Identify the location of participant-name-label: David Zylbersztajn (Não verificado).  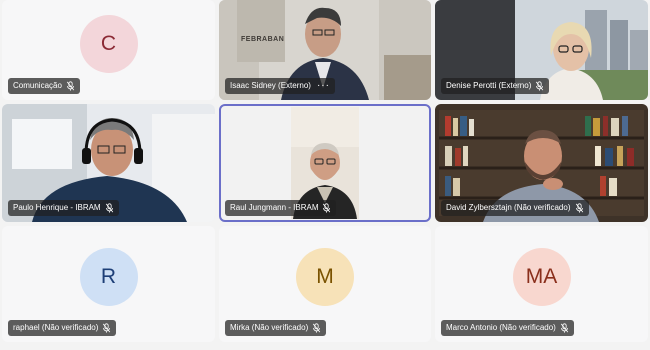
(515, 208).